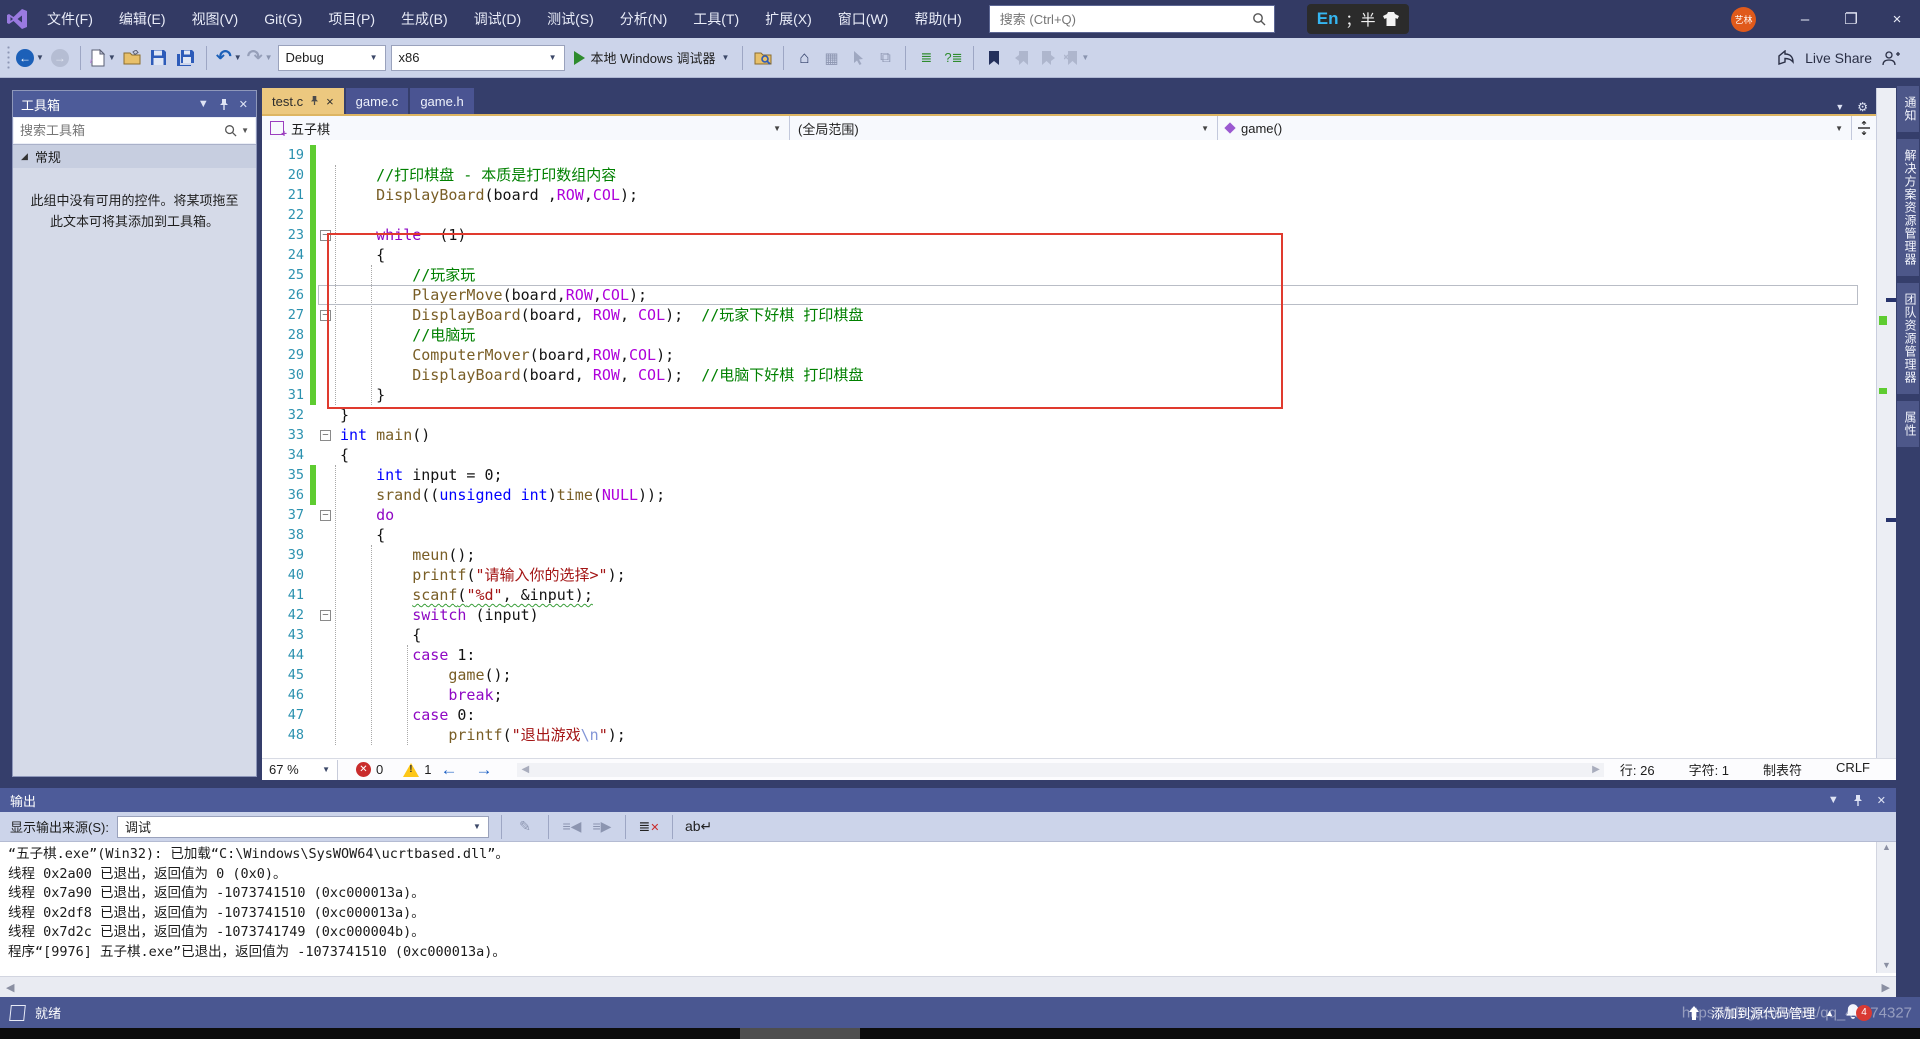 This screenshot has width=1920, height=1039. What do you see at coordinates (937, 19) in the screenshot?
I see `menu-item: 帮助(H)` at bounding box center [937, 19].